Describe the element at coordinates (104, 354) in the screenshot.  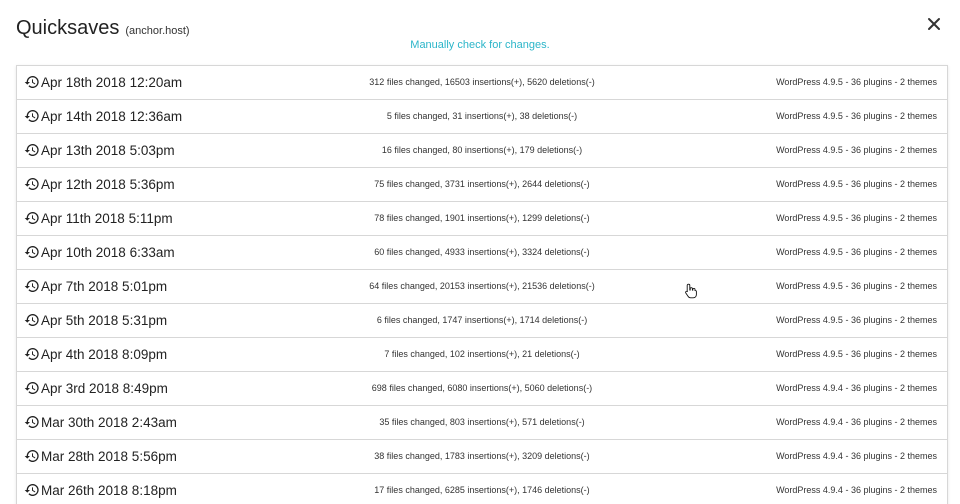
I see `quicksave-date: Apr 4th 2018 8:09pm` at that location.